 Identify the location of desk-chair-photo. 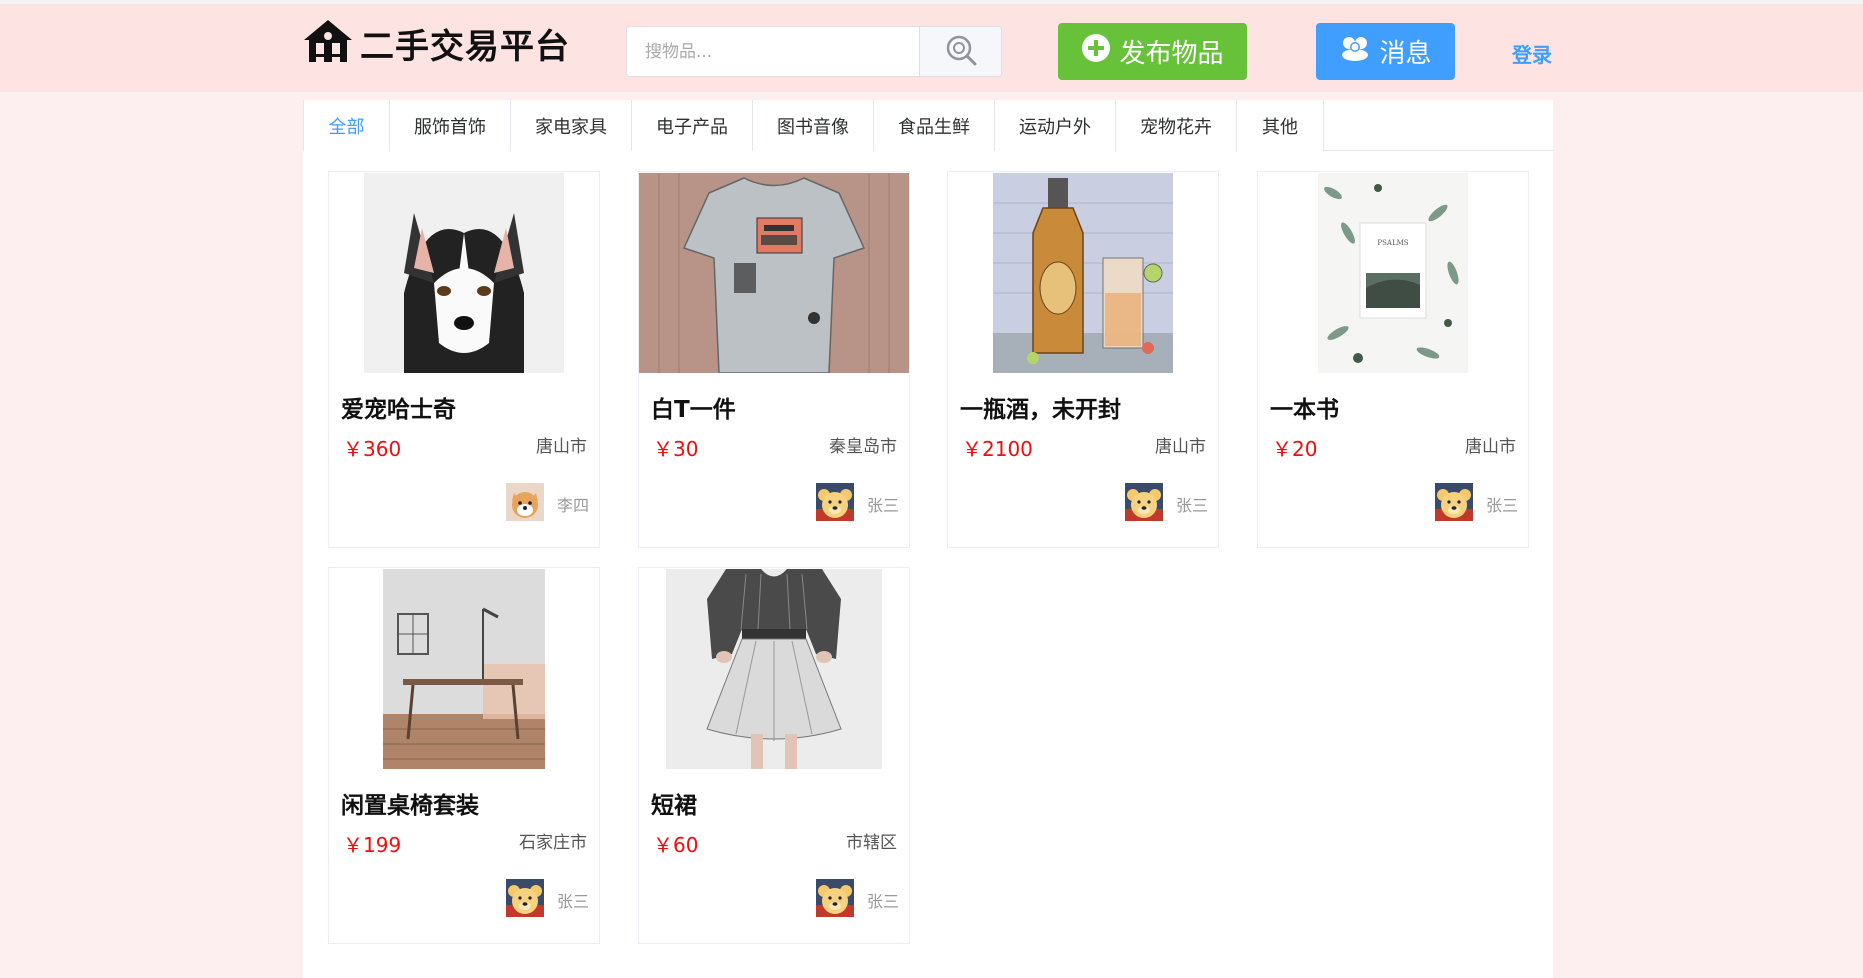
(464, 669).